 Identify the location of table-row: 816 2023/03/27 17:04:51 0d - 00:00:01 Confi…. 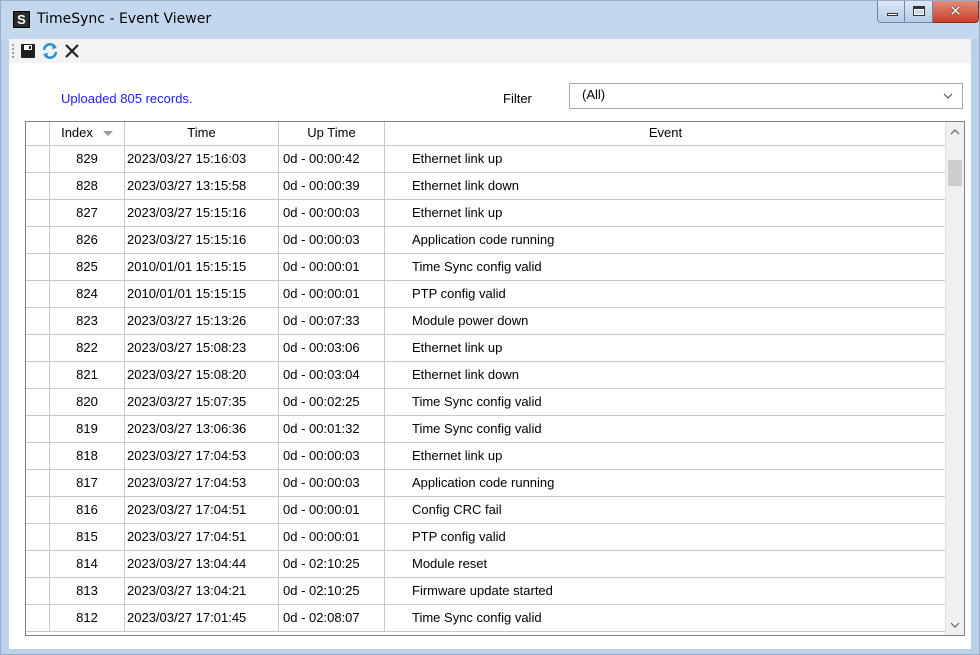
(486, 510).